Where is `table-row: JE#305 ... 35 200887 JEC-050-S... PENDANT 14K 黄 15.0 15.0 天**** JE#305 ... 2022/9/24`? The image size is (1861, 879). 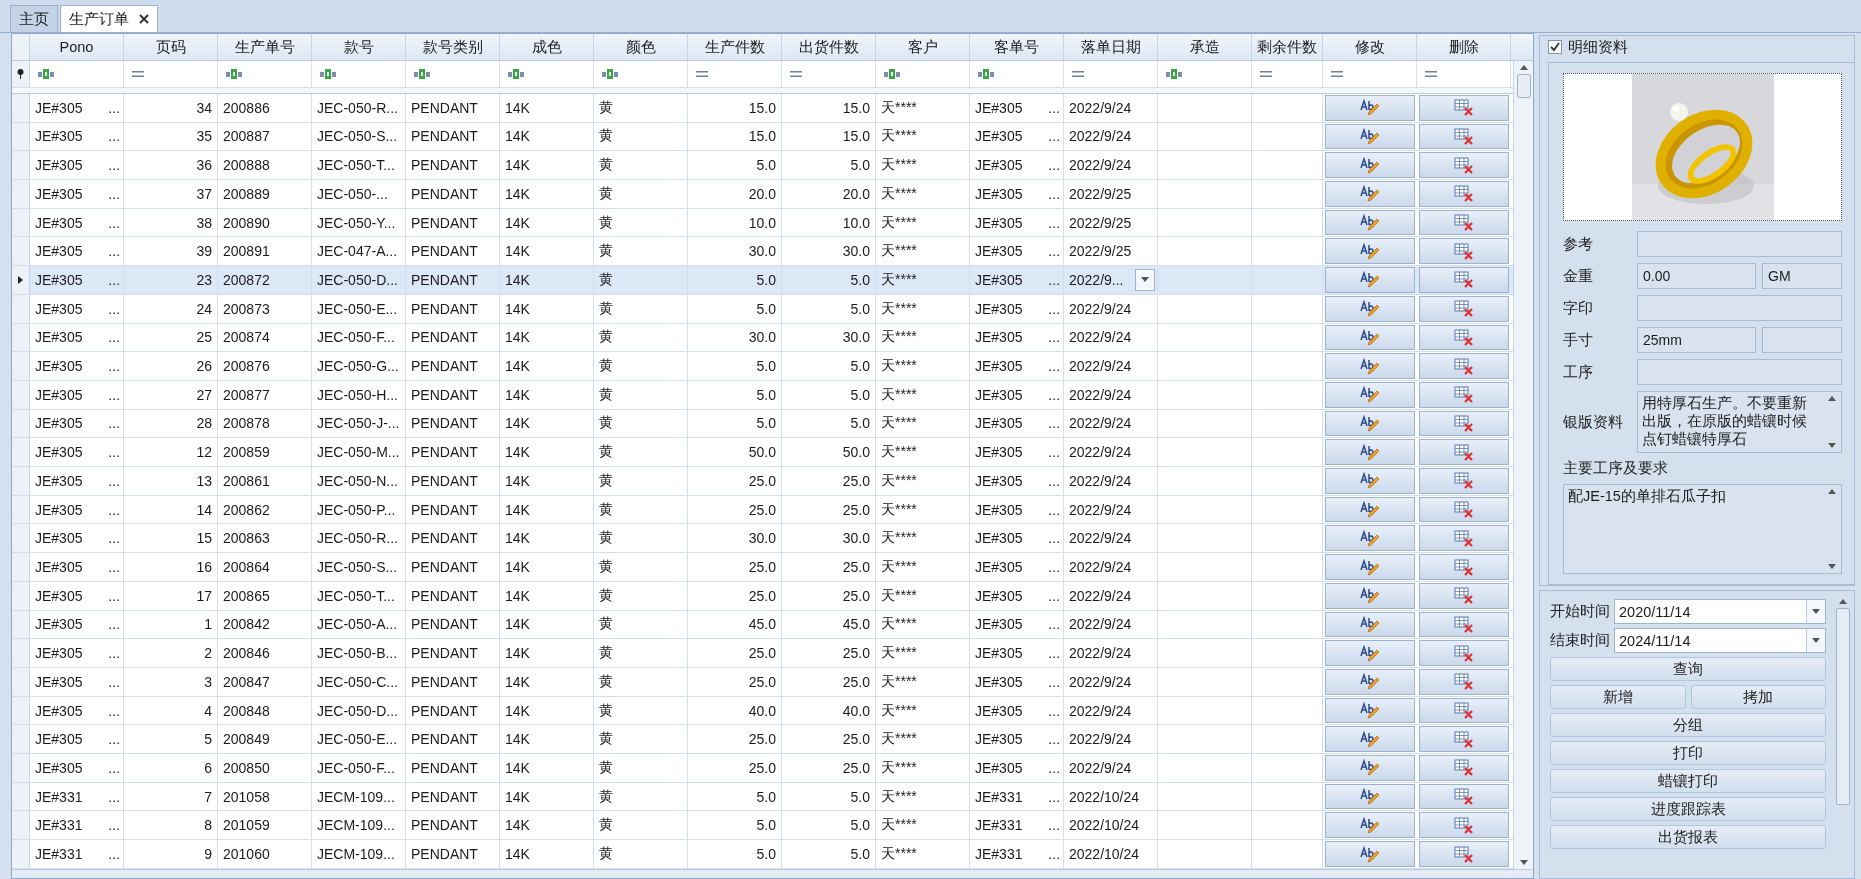 table-row: JE#305 ... 35 200887 JEC-050-S... PENDANT 14K 黄 15.0 15.0 天**** JE#305 ... 2022/9/24 is located at coordinates (762, 137).